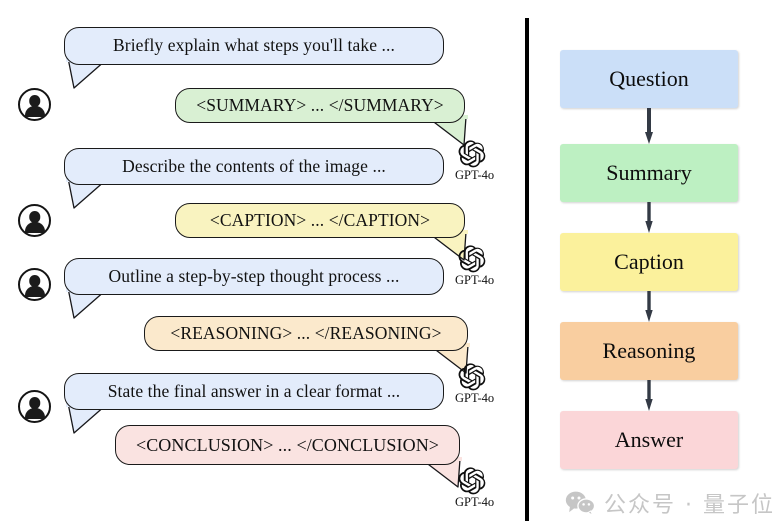  I want to click on flow-step-reasoning: Reasoning, so click(649, 351).